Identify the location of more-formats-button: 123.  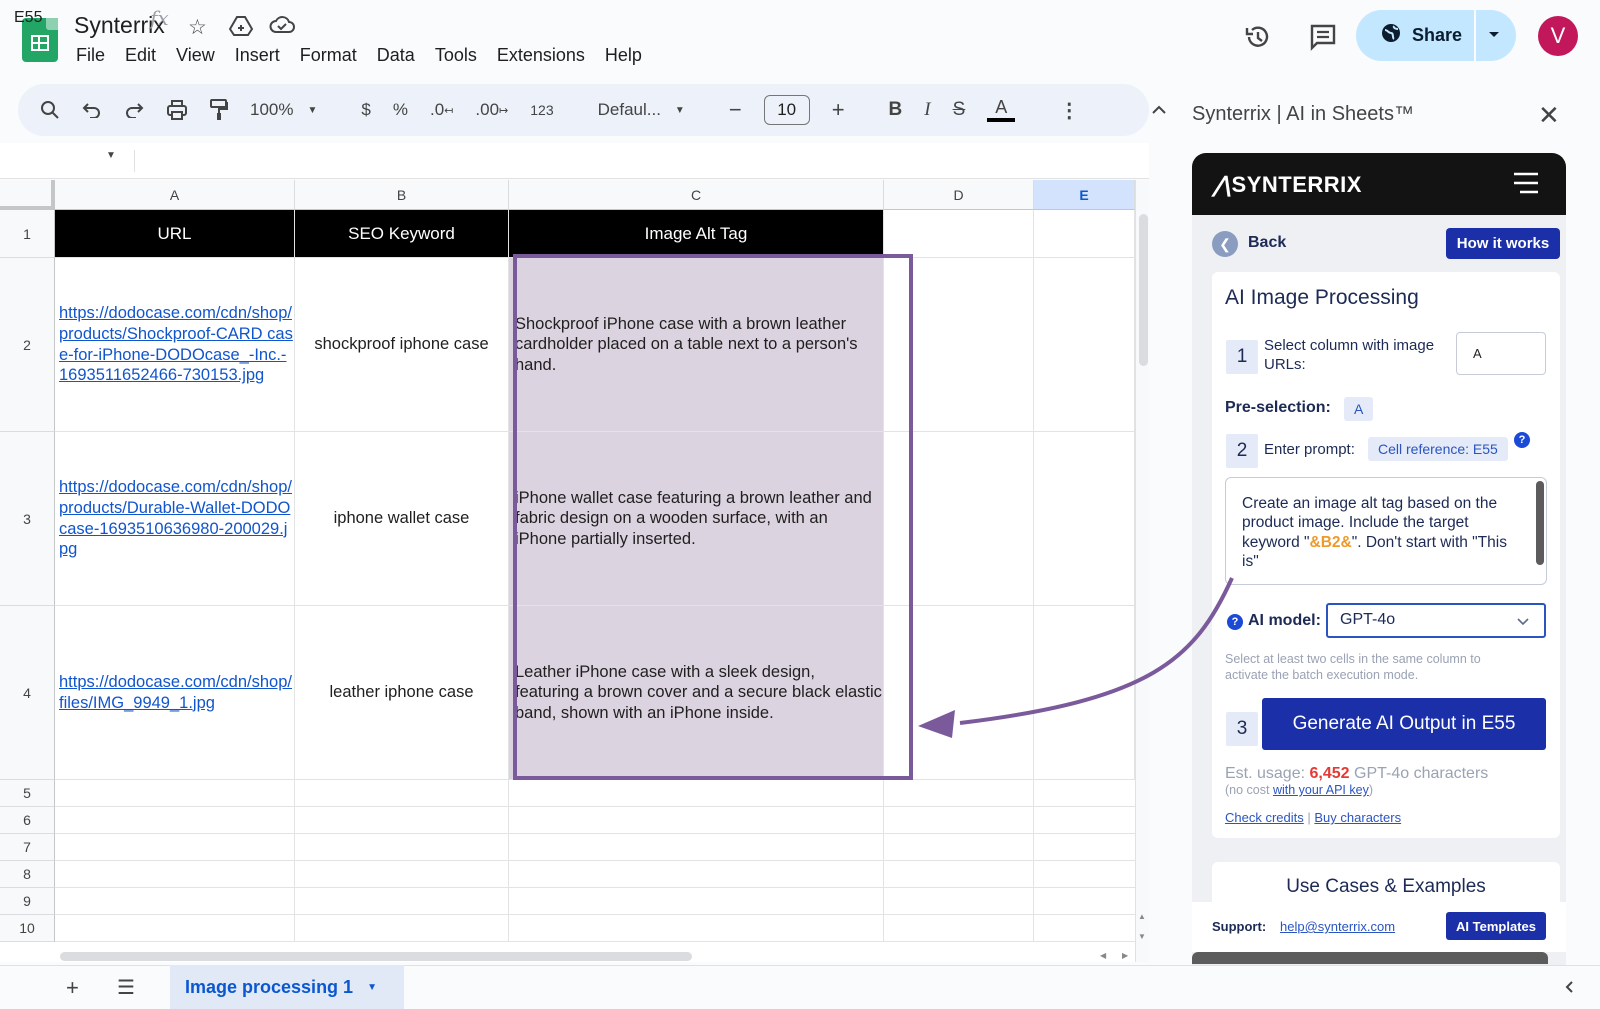
(541, 110).